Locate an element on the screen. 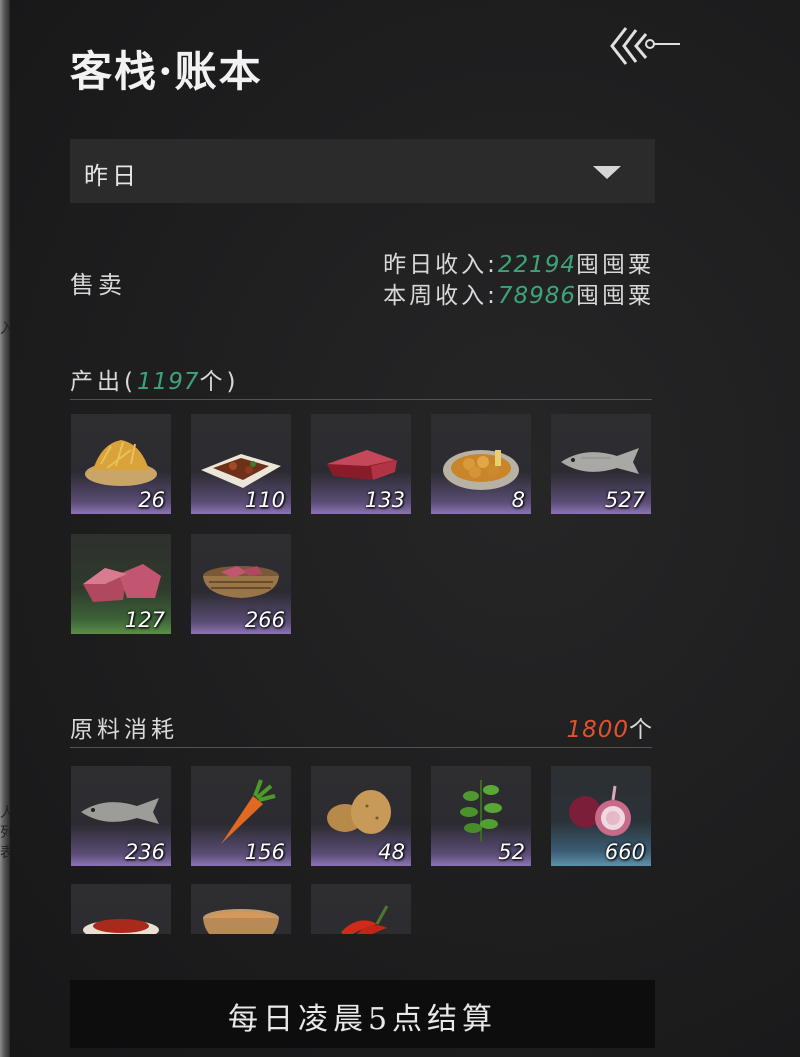 This screenshot has height=1057, width=800. material-item: 156 is located at coordinates (241, 816).